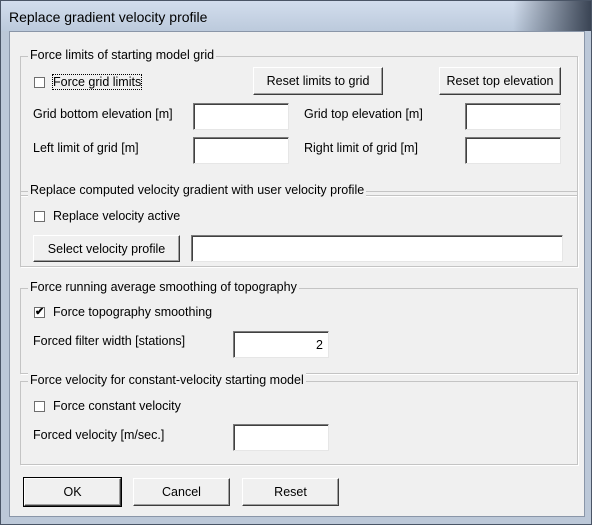 The image size is (592, 525). What do you see at coordinates (39, 312) in the screenshot?
I see `force-topography-smoothing-checkbox: ✔` at bounding box center [39, 312].